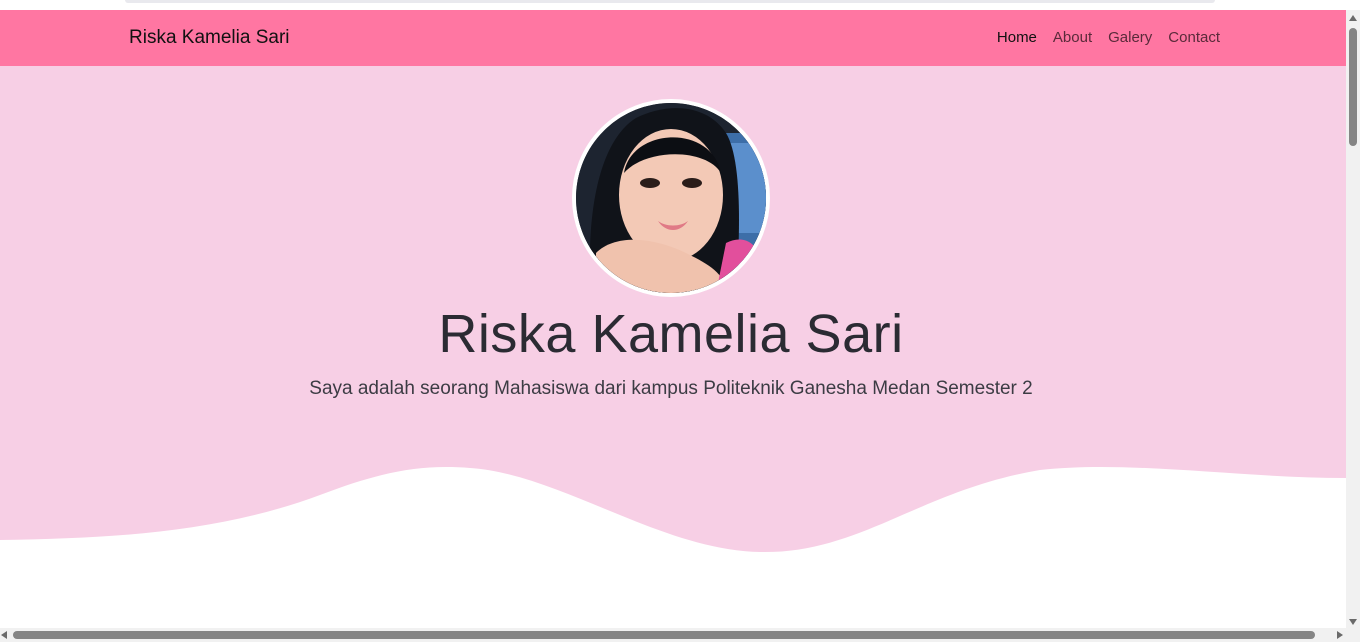 This screenshot has width=1360, height=642. I want to click on hero-name: Riska Kamelia Sari, so click(671, 334).